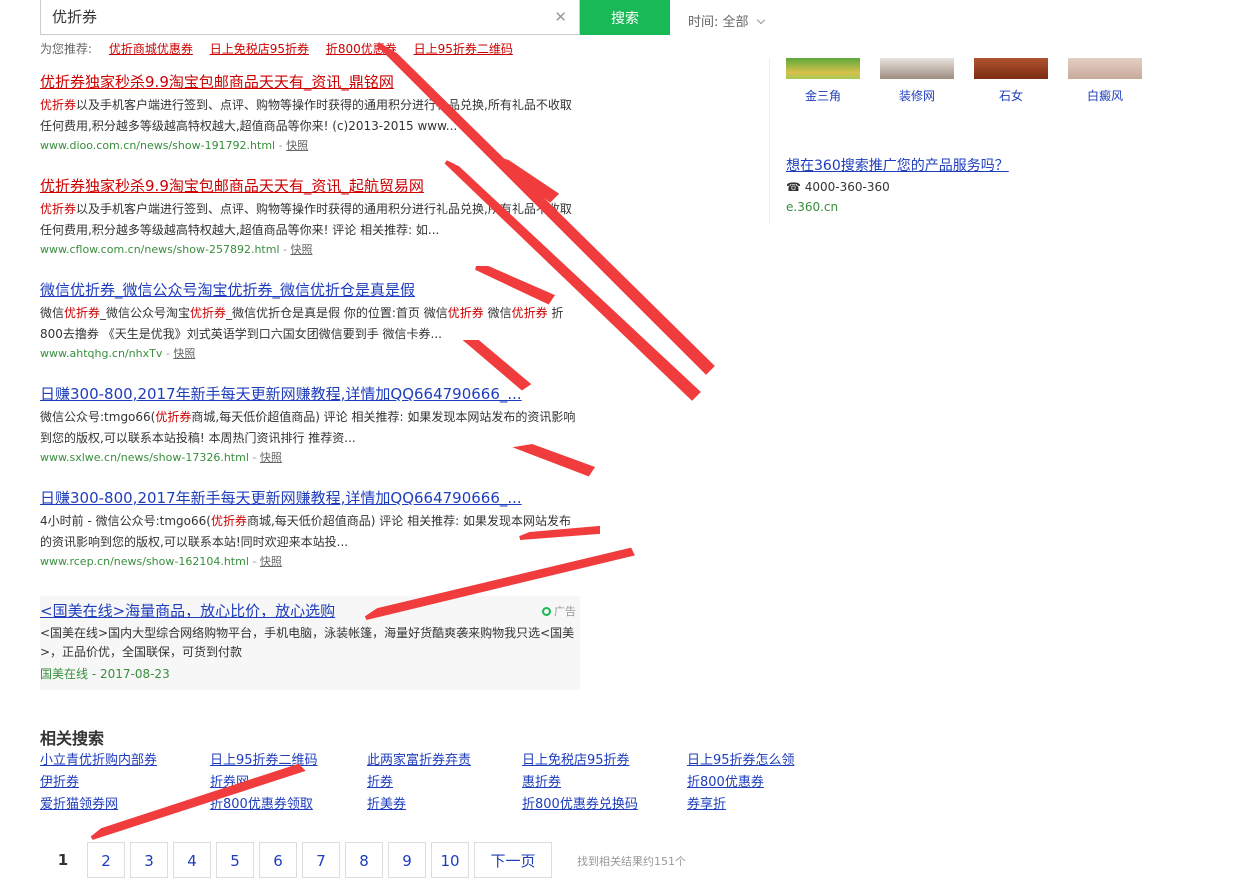 This screenshot has width=1256, height=879. Describe the element at coordinates (101, 353) in the screenshot. I see `result-url: www.ahtqhg.cn/nhxTv` at that location.